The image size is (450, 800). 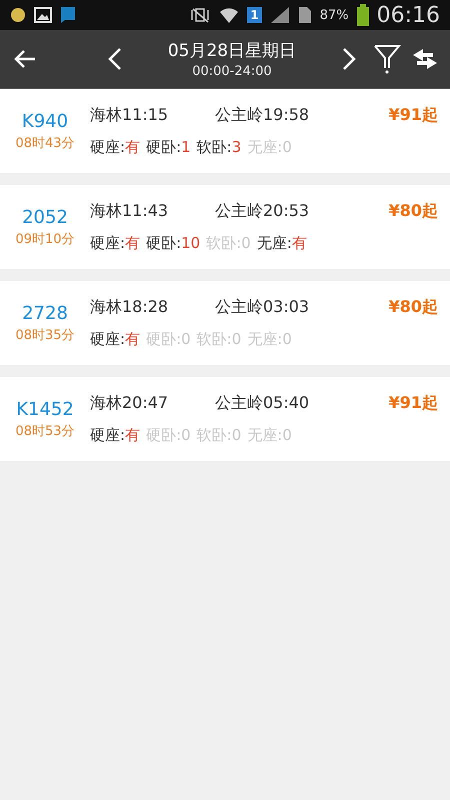 What do you see at coordinates (232, 71) in the screenshot?
I see `time-range: 00:00-24:00` at bounding box center [232, 71].